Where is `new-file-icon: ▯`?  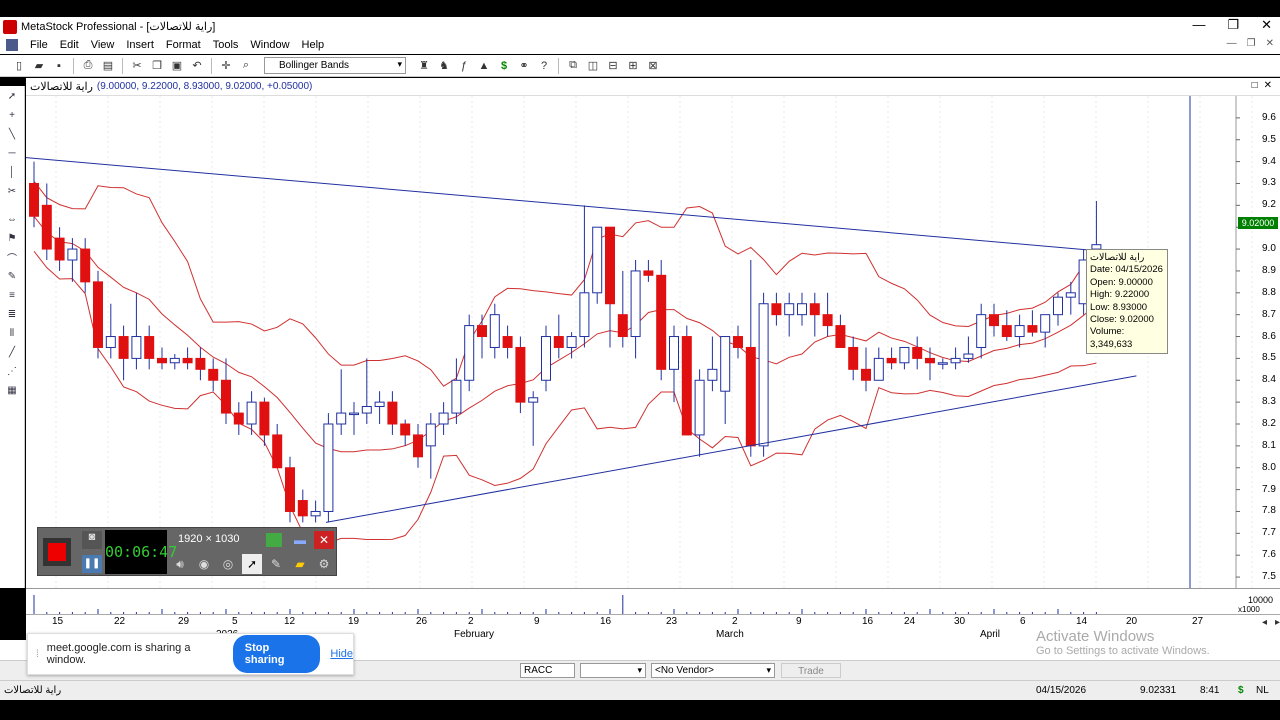
new-file-icon: ▯ is located at coordinates (19, 66).